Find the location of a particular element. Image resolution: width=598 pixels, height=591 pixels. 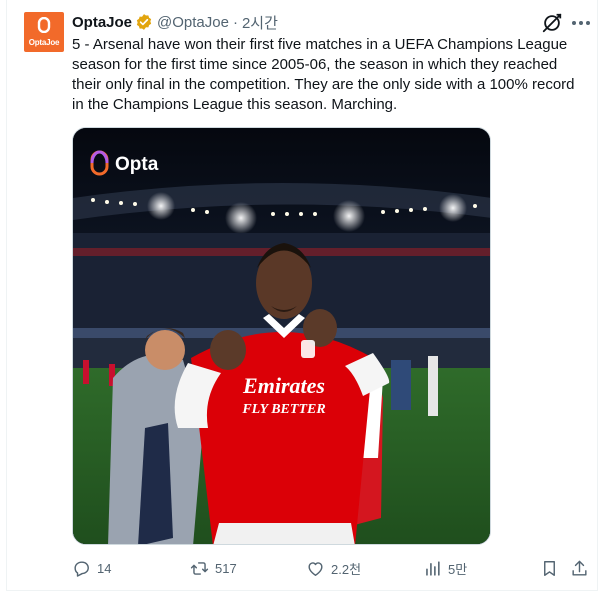

reply-icon is located at coordinates (81, 568).